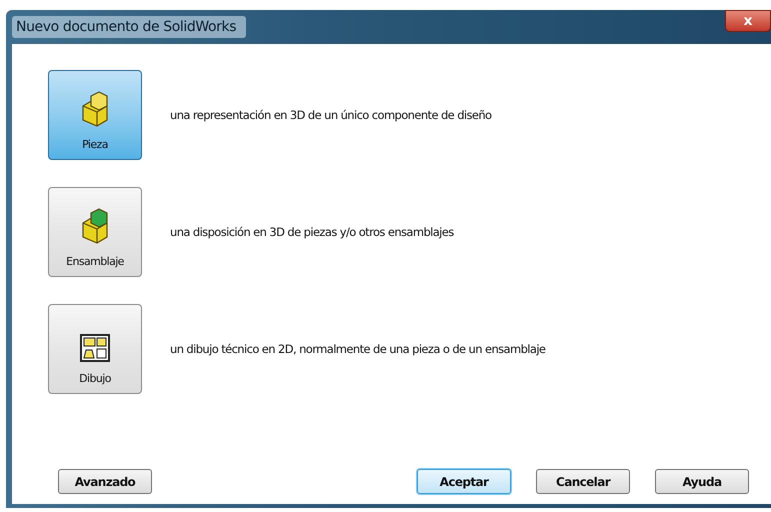 Image resolution: width=771 pixels, height=512 pixels. Describe the element at coordinates (702, 481) in the screenshot. I see `dialog-button: Ayuda` at that location.